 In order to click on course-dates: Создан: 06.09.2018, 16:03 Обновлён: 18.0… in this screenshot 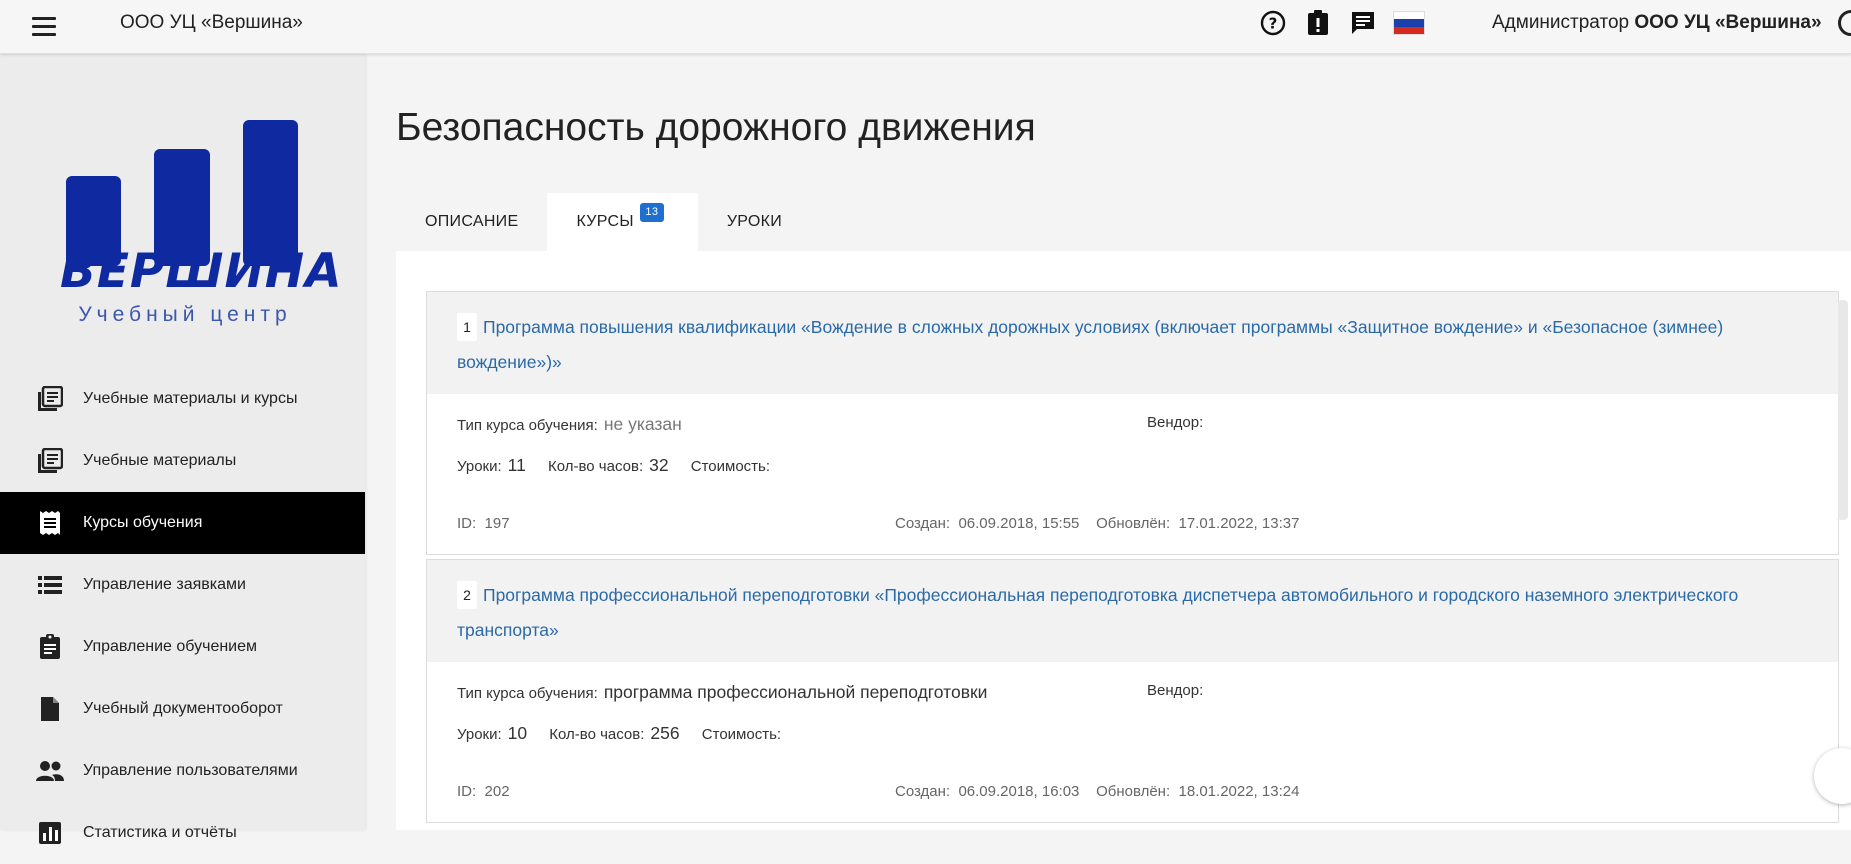, I will do `click(1097, 791)`.